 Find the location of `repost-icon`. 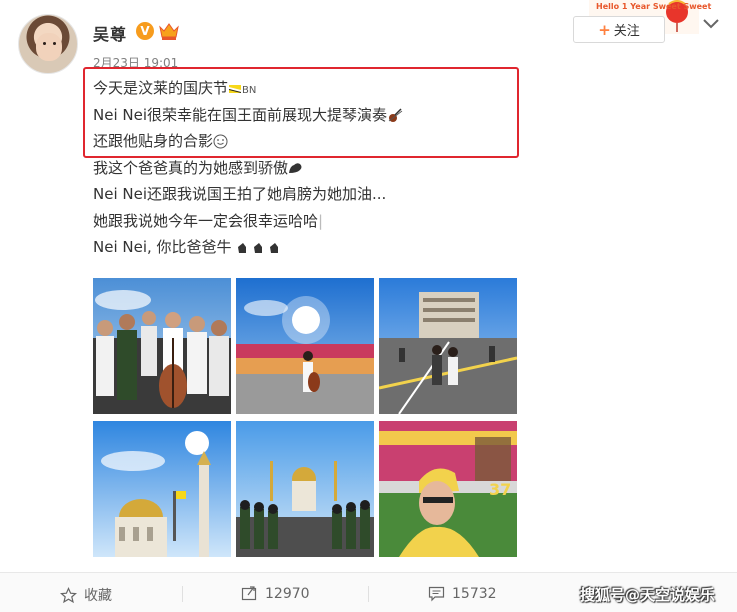

repost-icon is located at coordinates (249, 593).